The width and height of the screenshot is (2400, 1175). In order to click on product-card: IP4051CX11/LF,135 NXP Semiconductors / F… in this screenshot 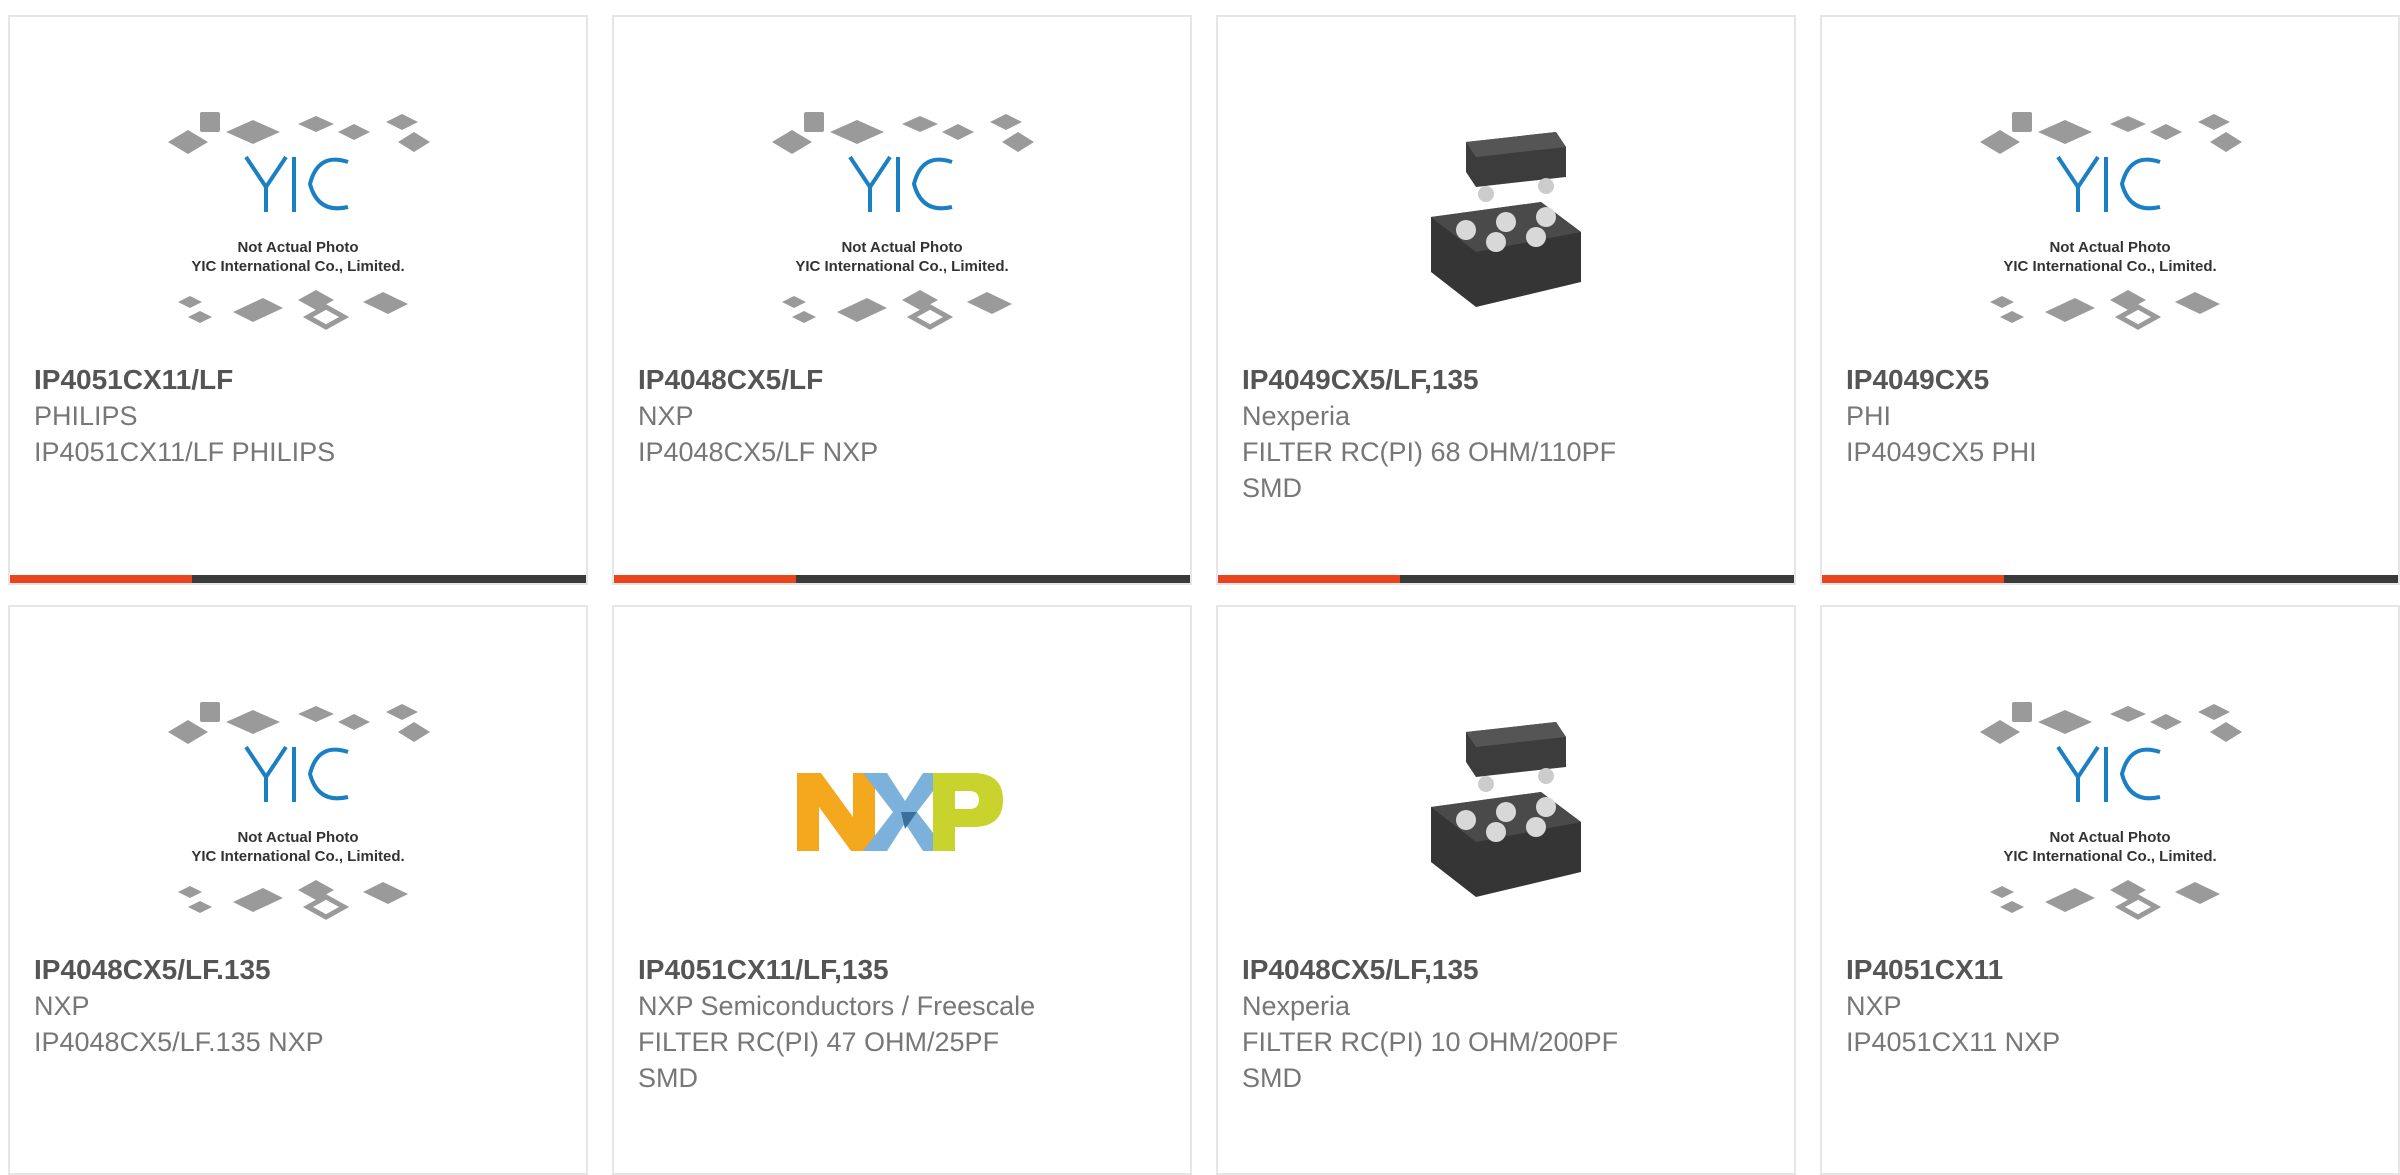, I will do `click(902, 890)`.